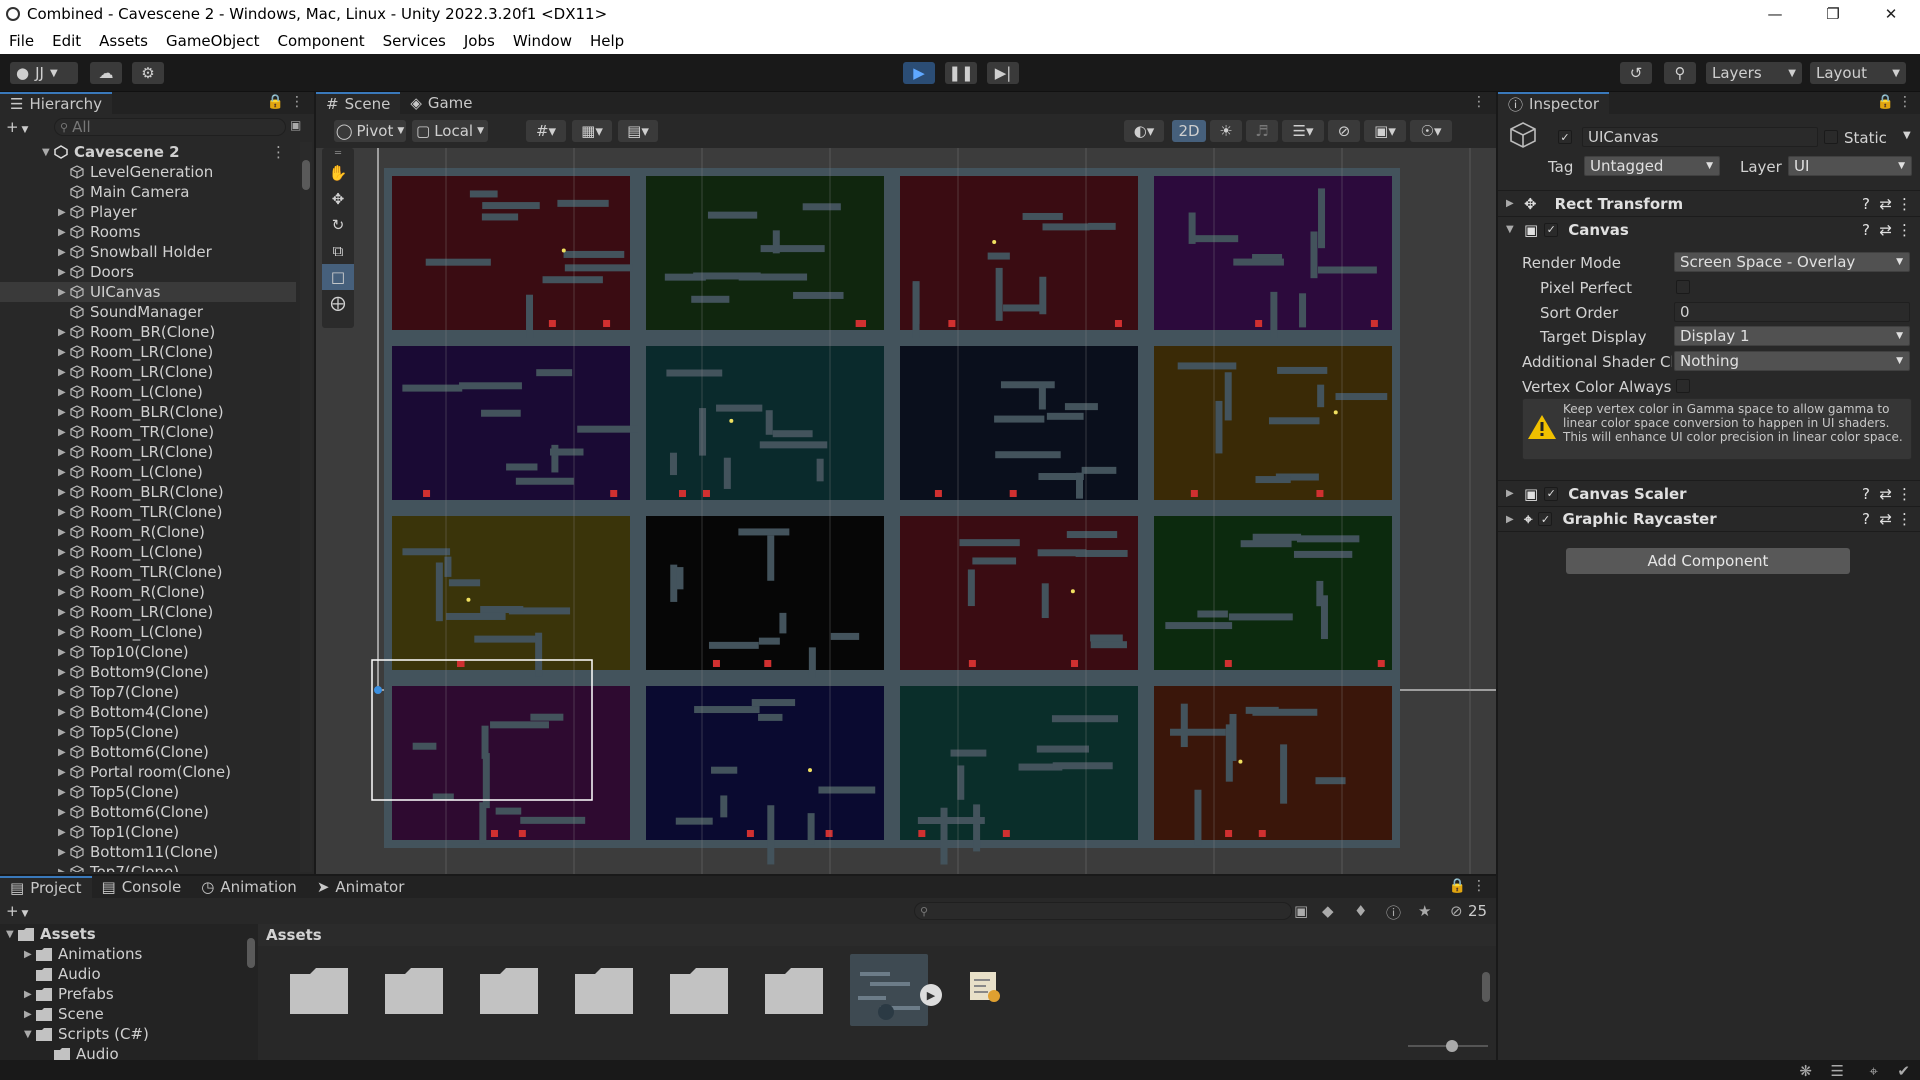 This screenshot has height=1080, width=1920. What do you see at coordinates (1837, 1071) in the screenshot?
I see `layers-status-icon: ☰` at bounding box center [1837, 1071].